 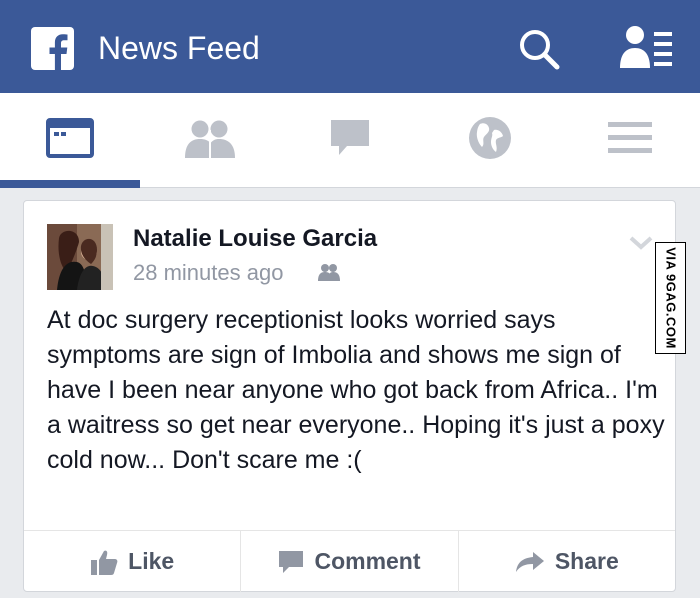 I want to click on comment-icon, so click(x=291, y=561).